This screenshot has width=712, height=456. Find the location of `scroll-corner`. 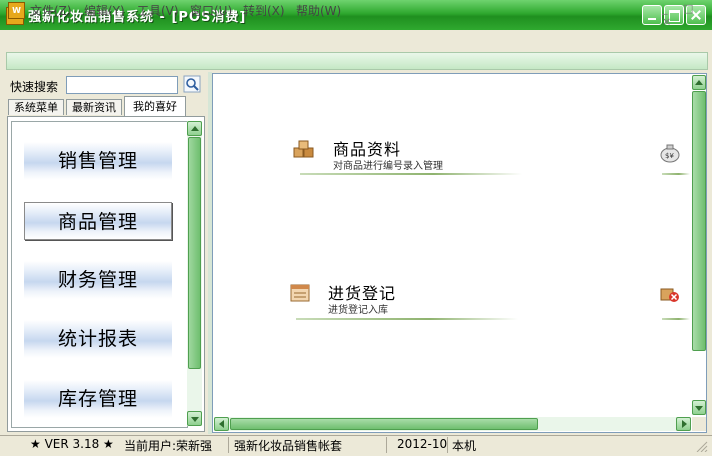

scroll-corner is located at coordinates (699, 424).